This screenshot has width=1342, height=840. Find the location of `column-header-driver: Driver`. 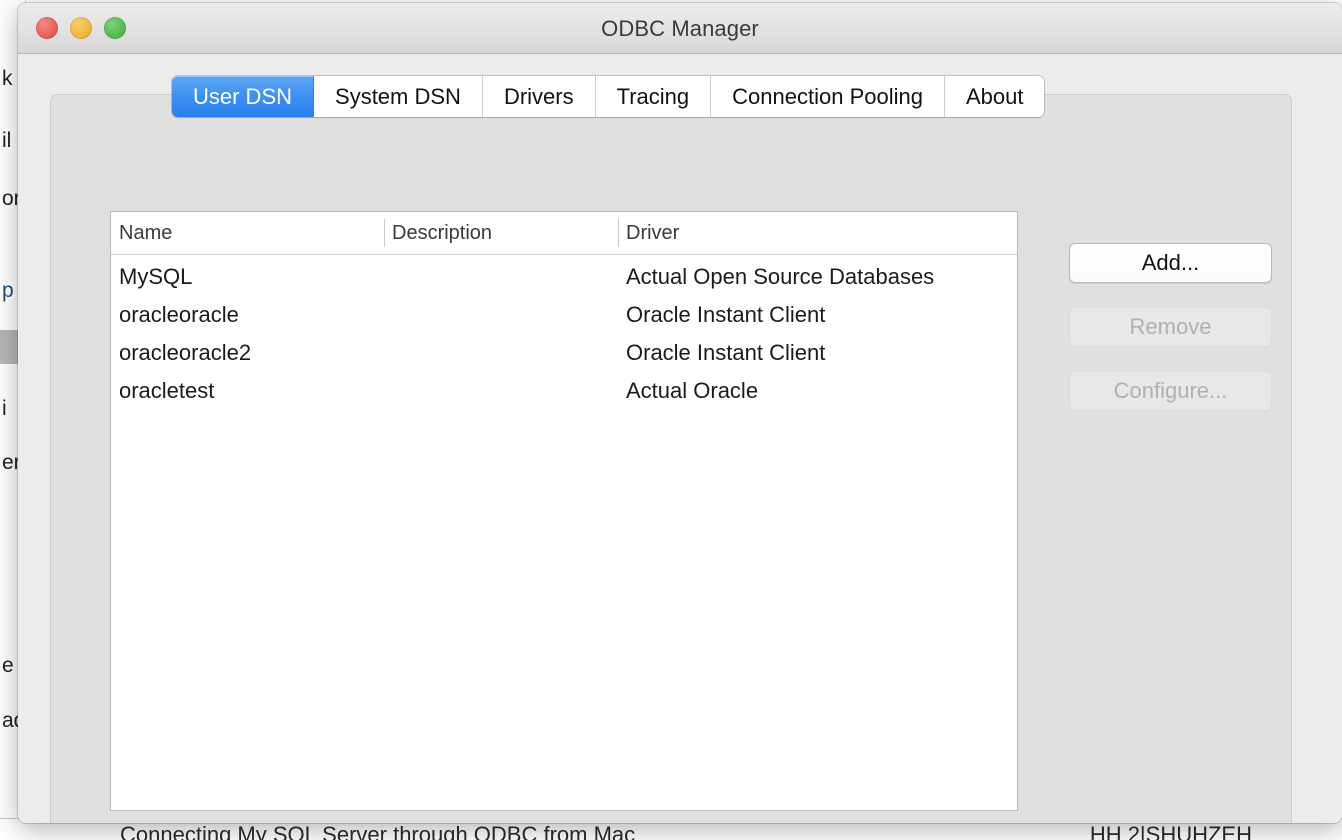

column-header-driver: Driver is located at coordinates (817, 233).